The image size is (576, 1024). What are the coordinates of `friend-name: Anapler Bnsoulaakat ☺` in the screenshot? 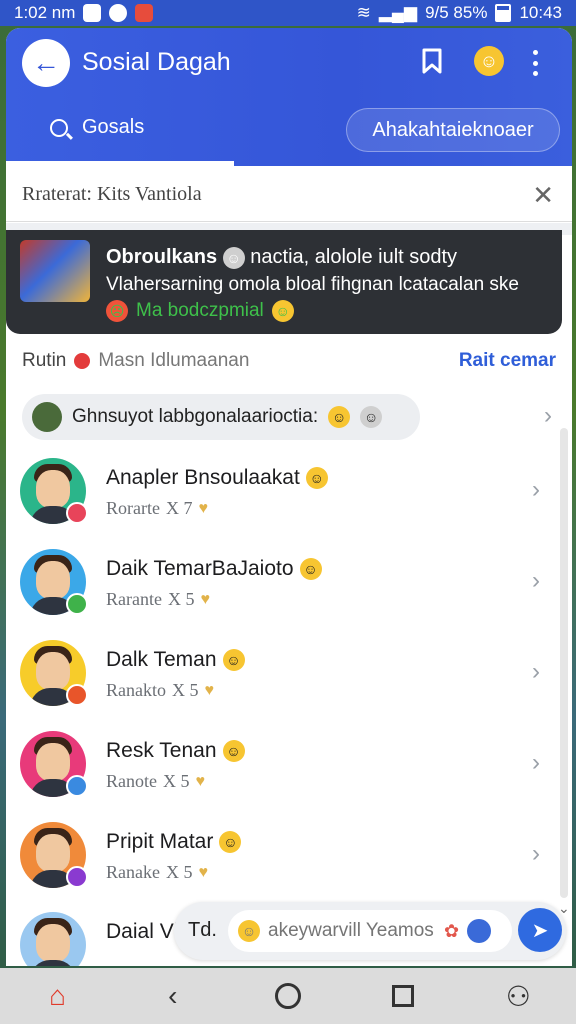 It's located at (217, 478).